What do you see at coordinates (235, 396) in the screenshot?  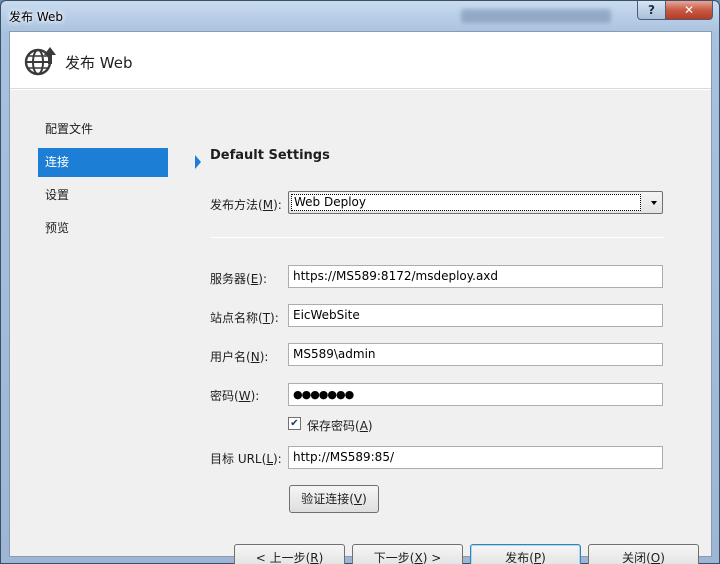 I see `password-label: 密码(W):` at bounding box center [235, 396].